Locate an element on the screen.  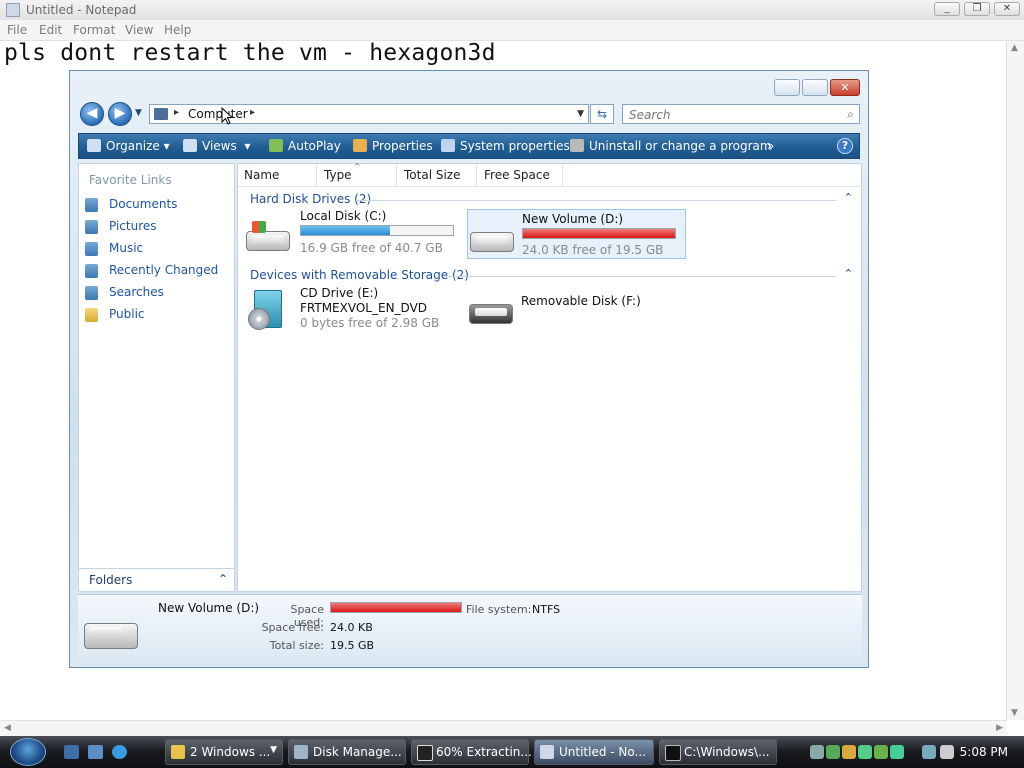
drive-new-volume-d: New Volume (D:) 24.0 KB free of 19.5 GB is located at coordinates (576, 234).